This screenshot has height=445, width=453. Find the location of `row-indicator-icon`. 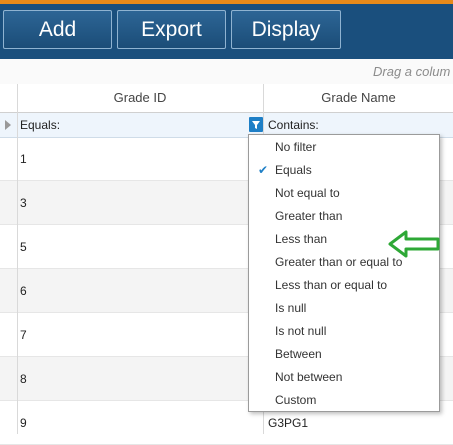

row-indicator-icon is located at coordinates (8, 125).